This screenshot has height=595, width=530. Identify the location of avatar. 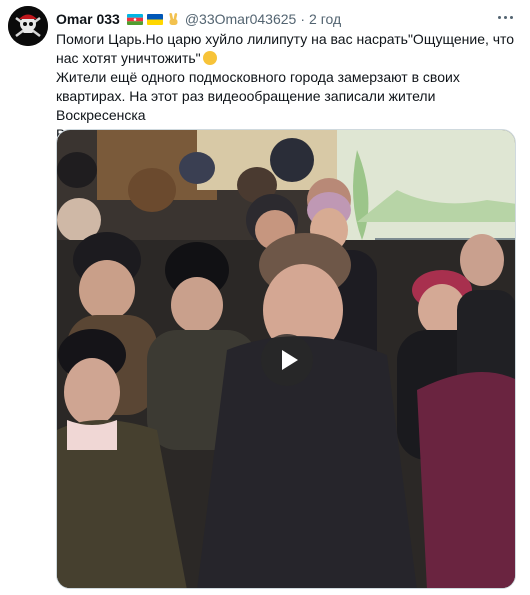
(28, 26).